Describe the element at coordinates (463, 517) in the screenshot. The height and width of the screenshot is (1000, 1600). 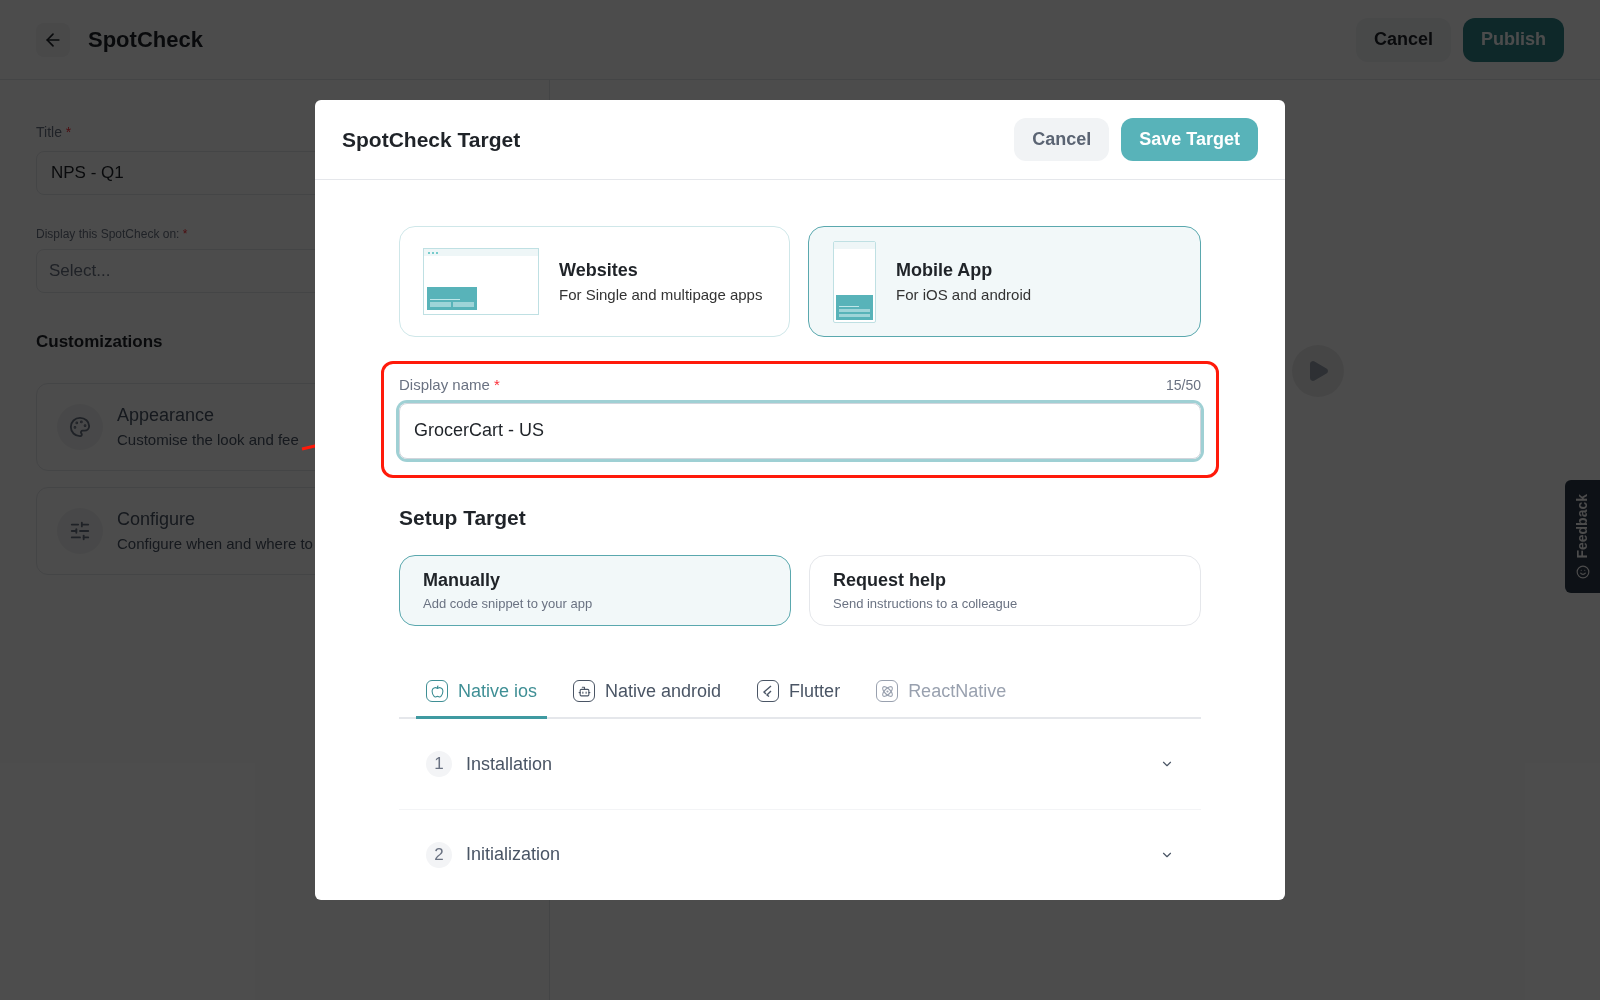
I see `section-heading: Setup Target` at that location.